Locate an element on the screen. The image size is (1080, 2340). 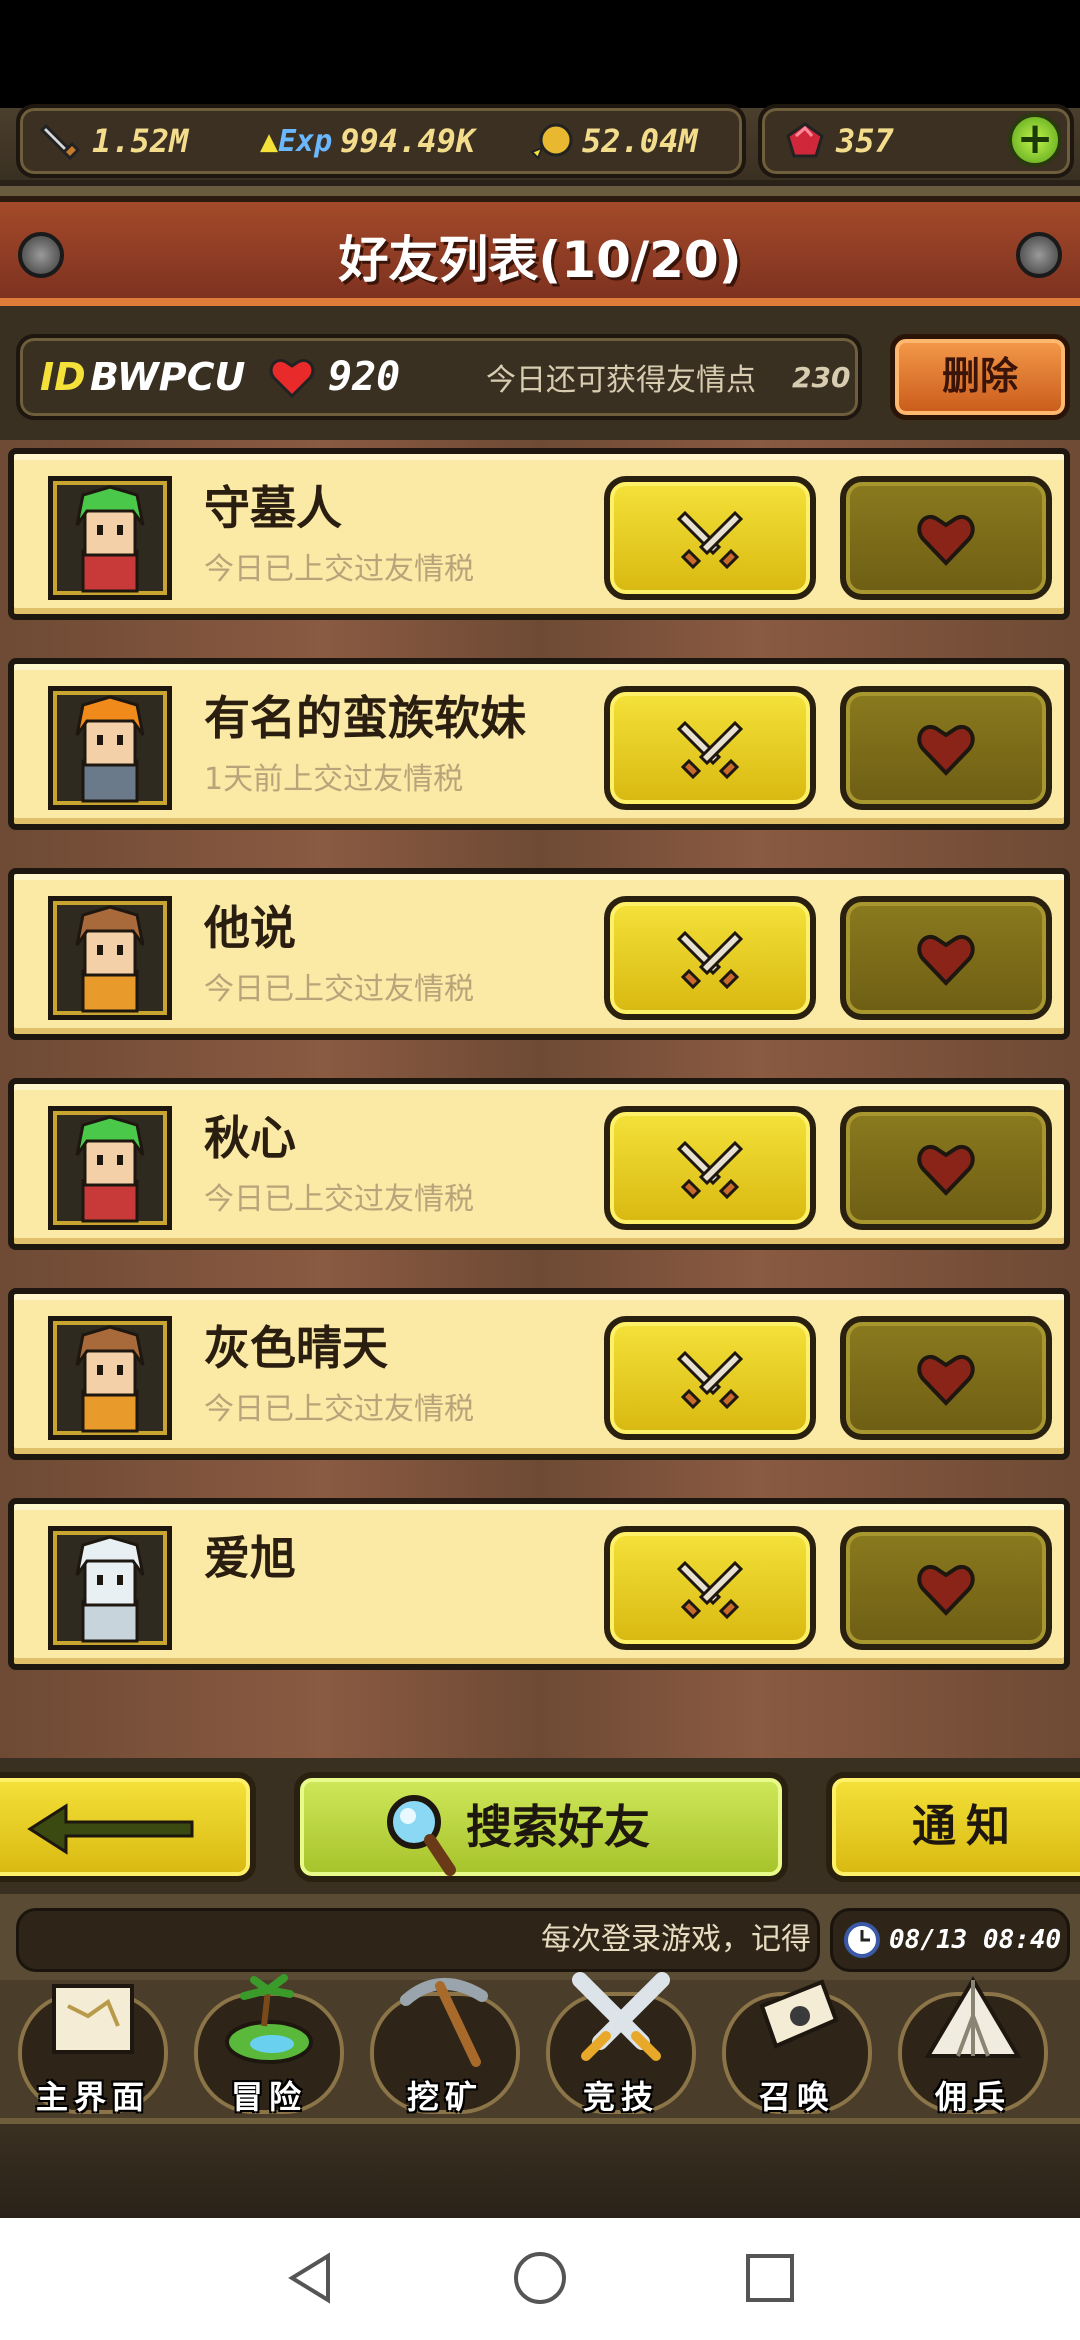
exp-resource: ▲Exp 994.49K is located at coordinates (367, 141).